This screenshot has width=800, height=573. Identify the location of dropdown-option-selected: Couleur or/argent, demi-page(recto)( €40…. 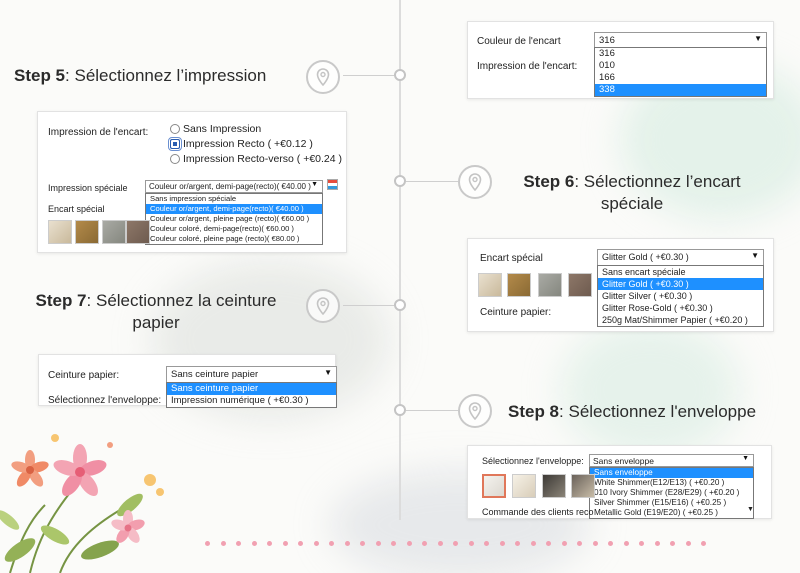
(234, 209).